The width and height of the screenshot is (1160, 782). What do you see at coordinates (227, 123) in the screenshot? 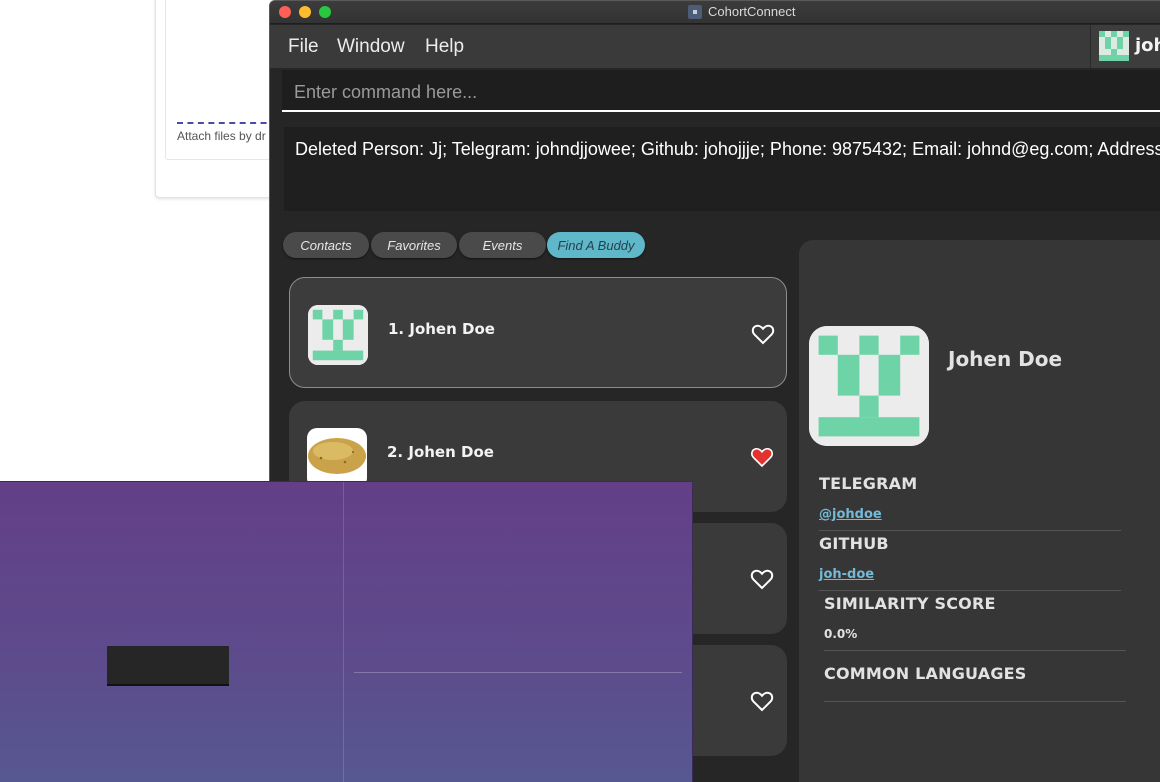
I see `background-dropzone-border` at bounding box center [227, 123].